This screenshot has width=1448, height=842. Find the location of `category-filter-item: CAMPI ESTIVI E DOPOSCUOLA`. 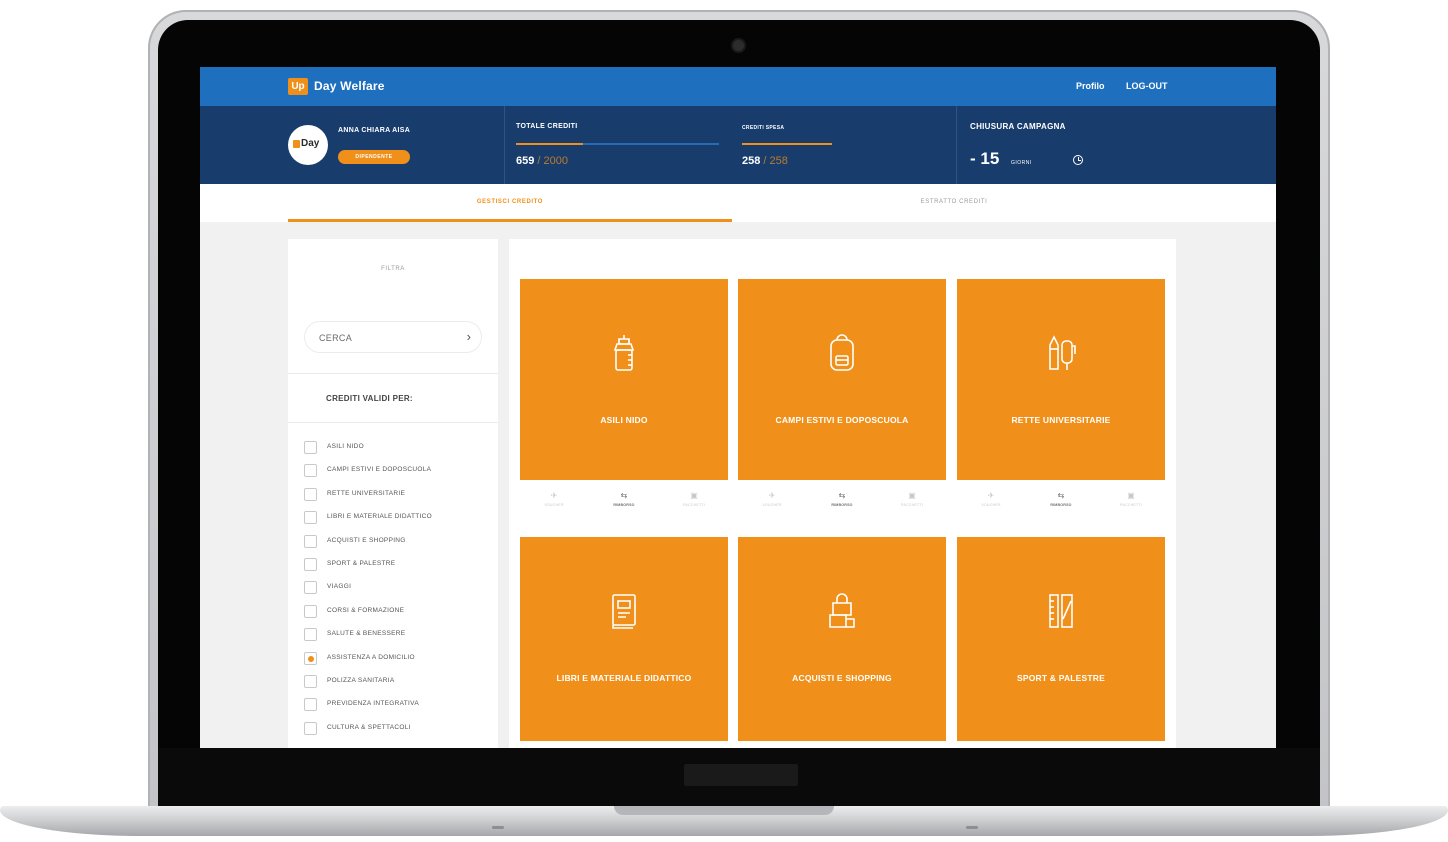

category-filter-item: CAMPI ESTIVI E DOPOSCUOLA is located at coordinates (399, 471).